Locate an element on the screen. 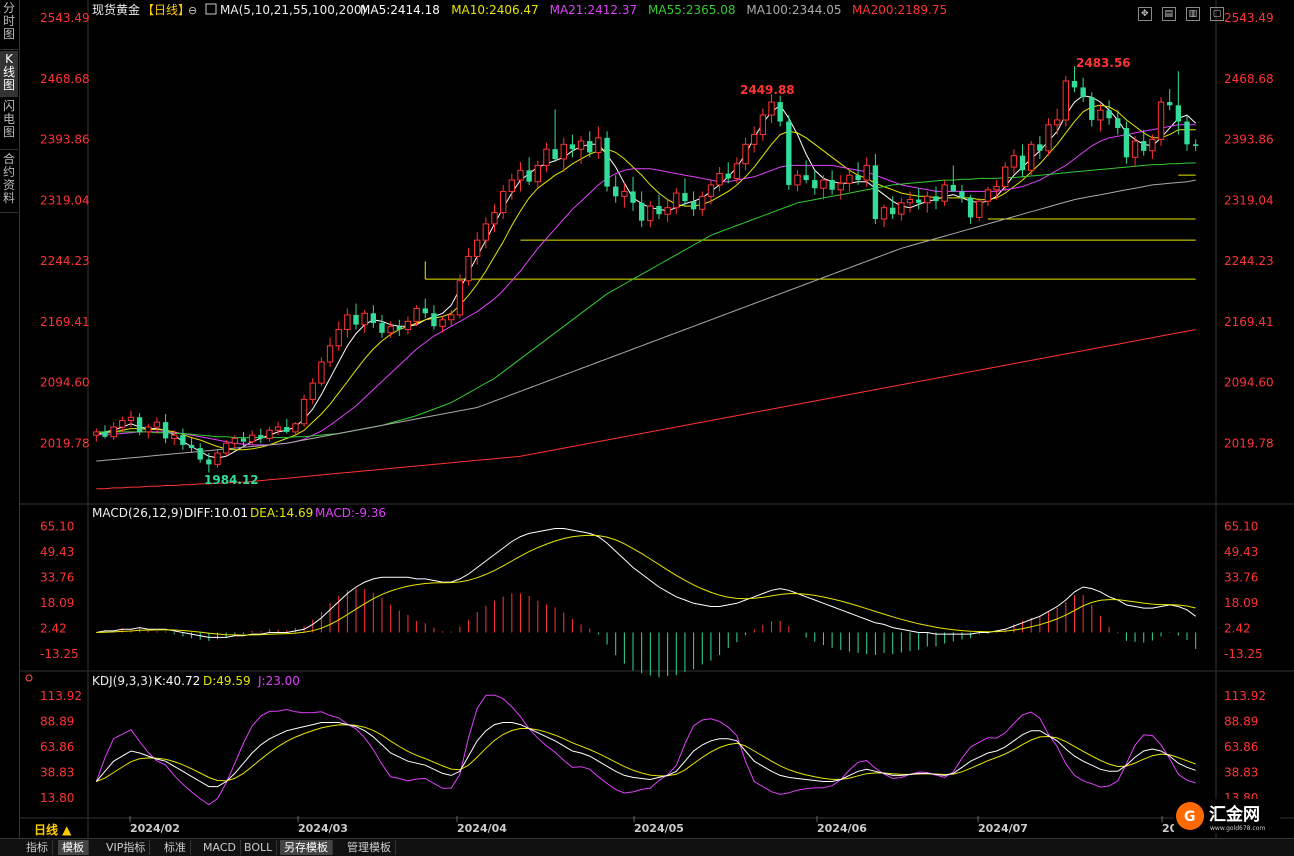 The image size is (1294, 856). tab-save-template: 另存模板 is located at coordinates (306, 847).